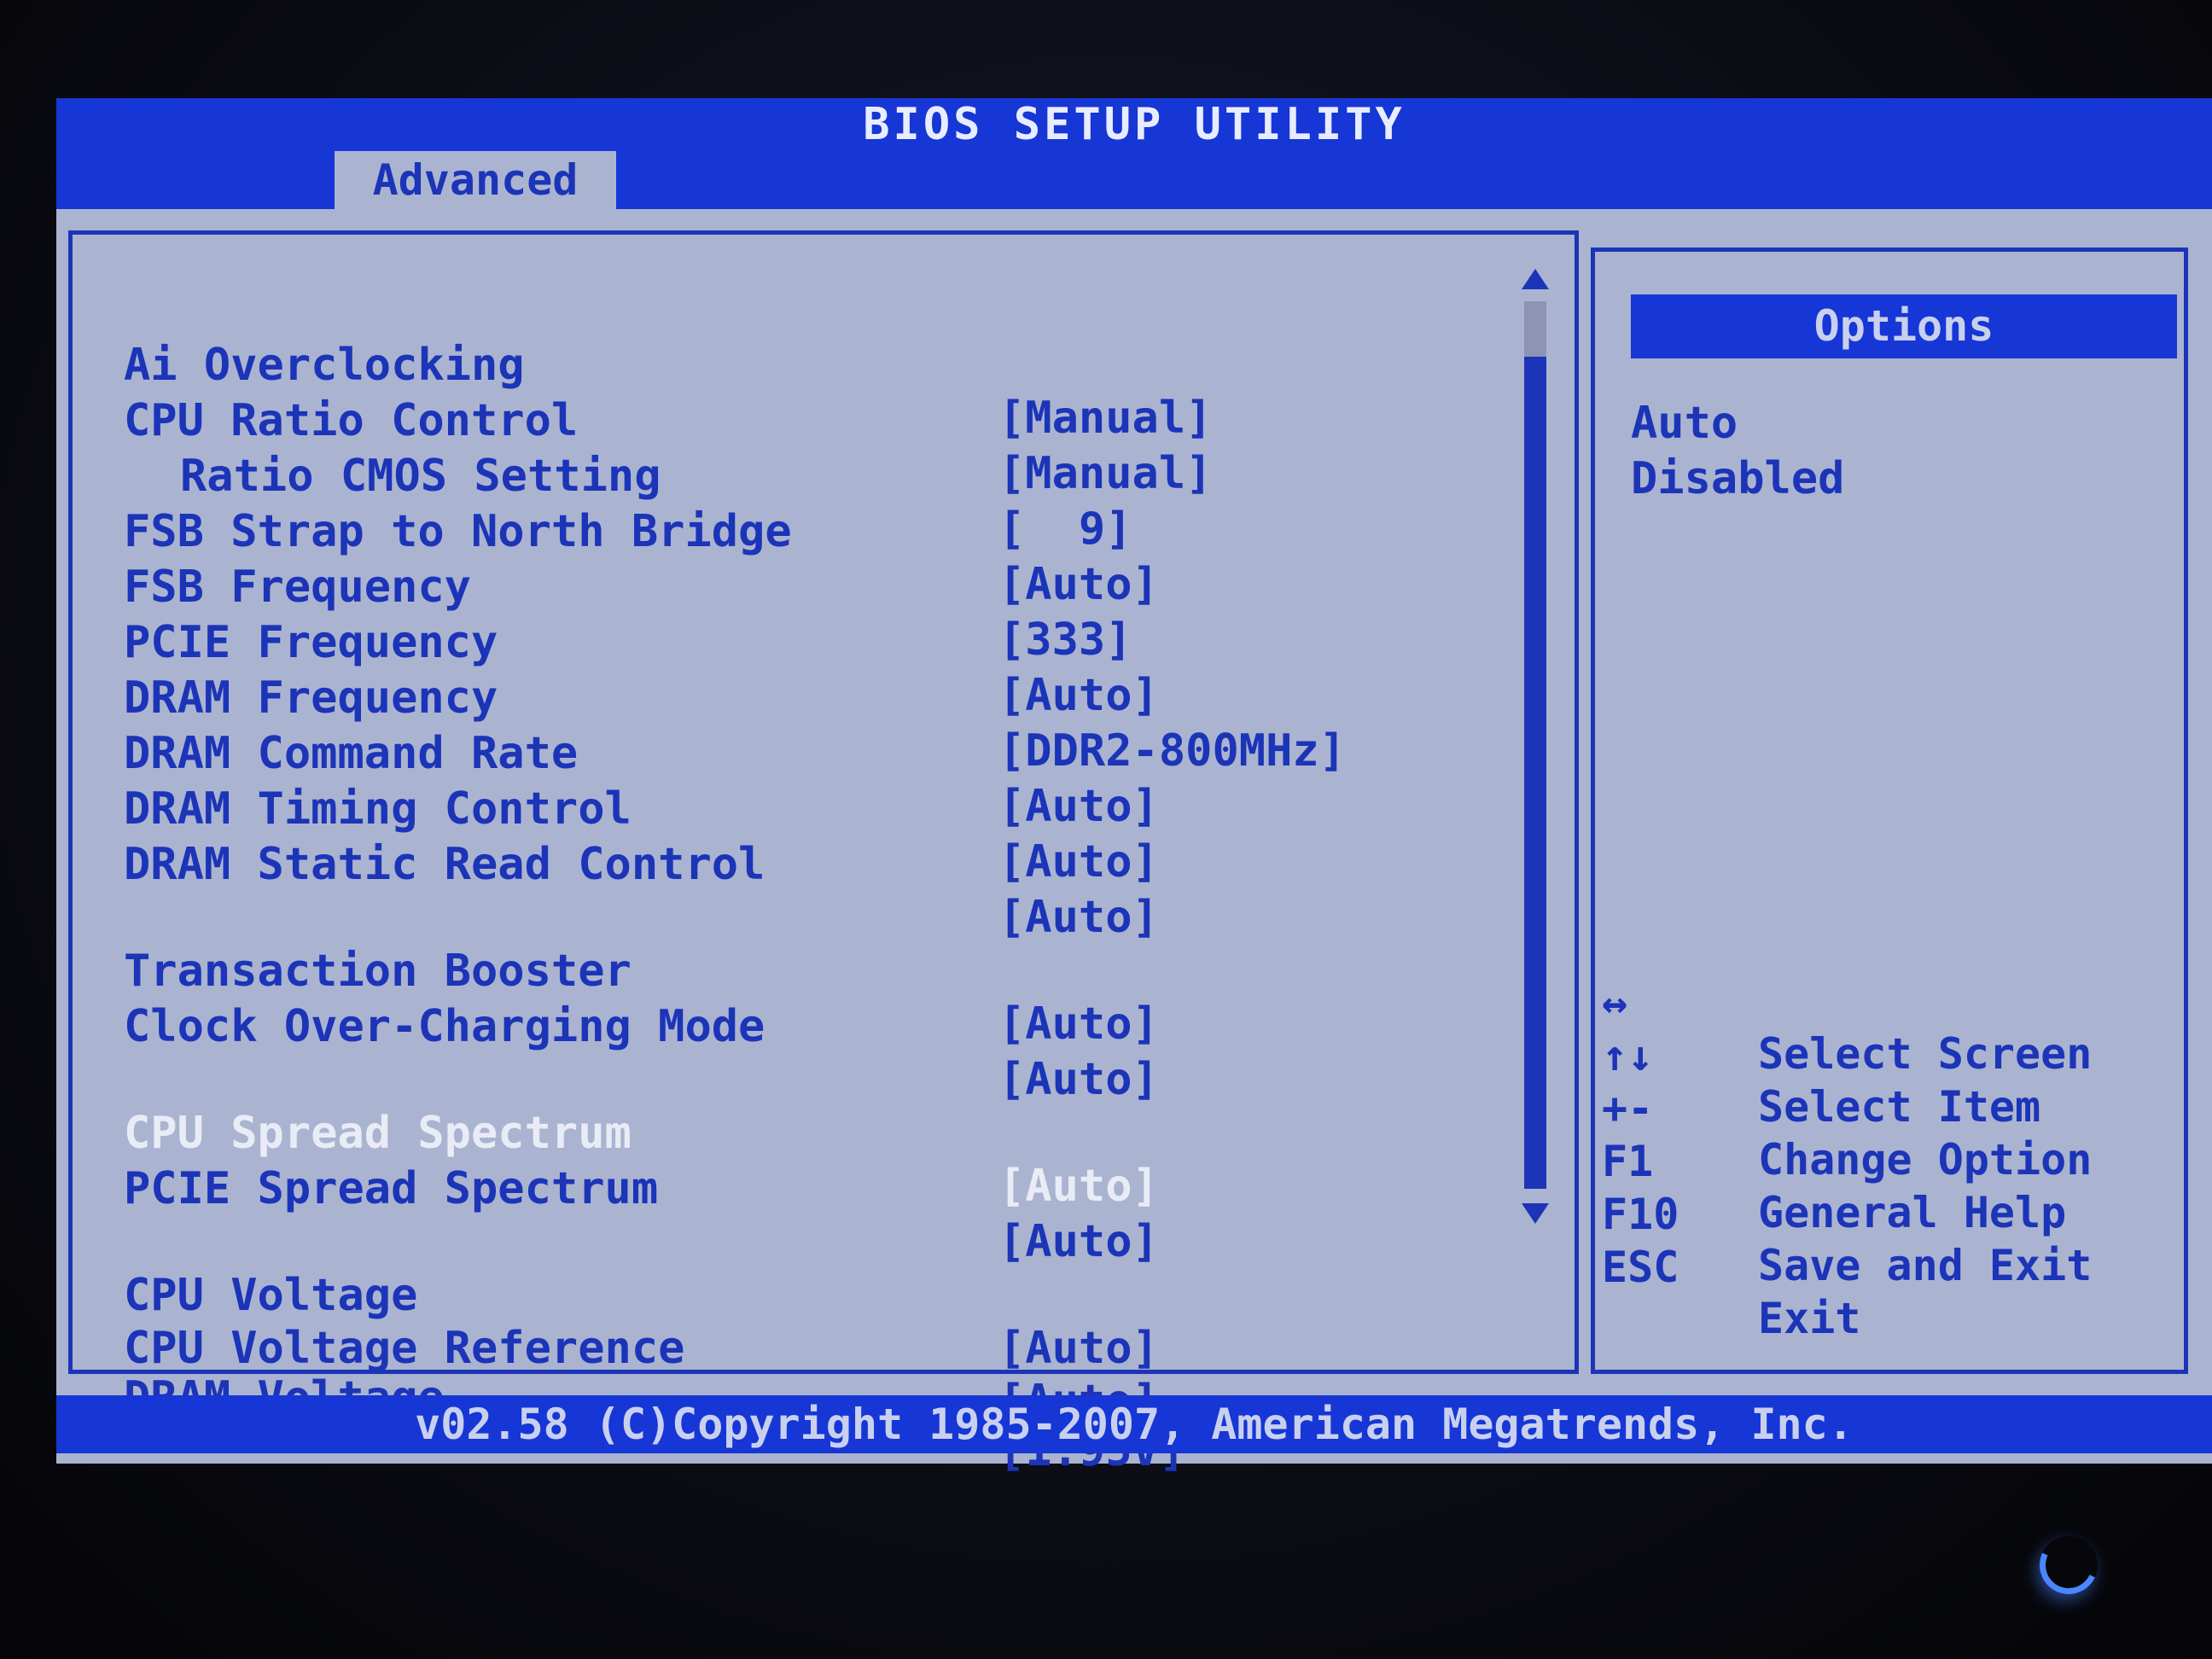 The image size is (2212, 1659). I want to click on scroll-track, so click(1535, 745).